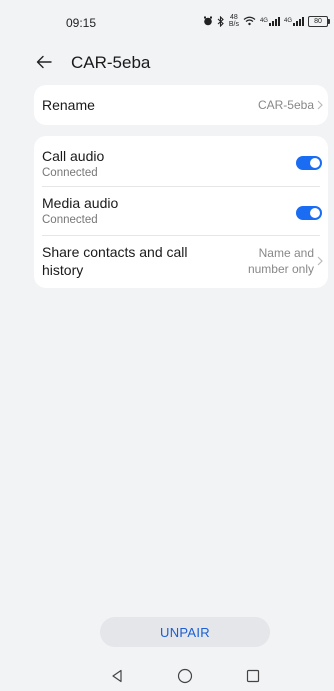 This screenshot has width=334, height=691. What do you see at coordinates (80, 203) in the screenshot?
I see `media-audio-label: Media audio` at bounding box center [80, 203].